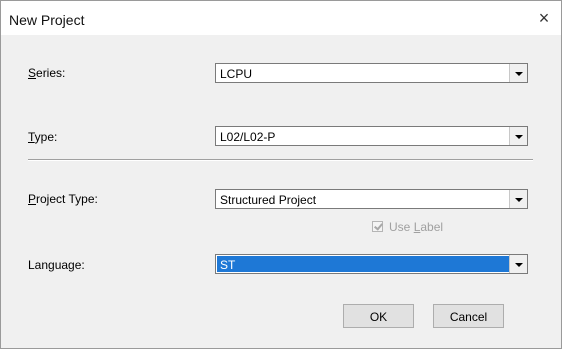  I want to click on series-label: Series:, so click(46, 73).